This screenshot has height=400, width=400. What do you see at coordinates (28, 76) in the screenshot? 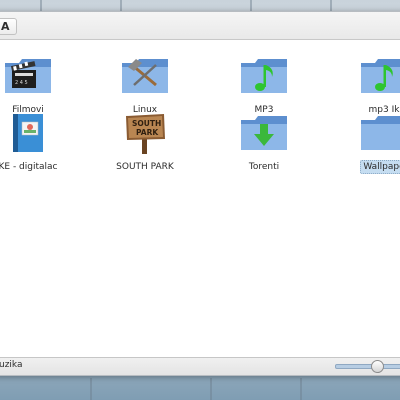
I see `folder-film-icon: 2 4 5` at bounding box center [28, 76].